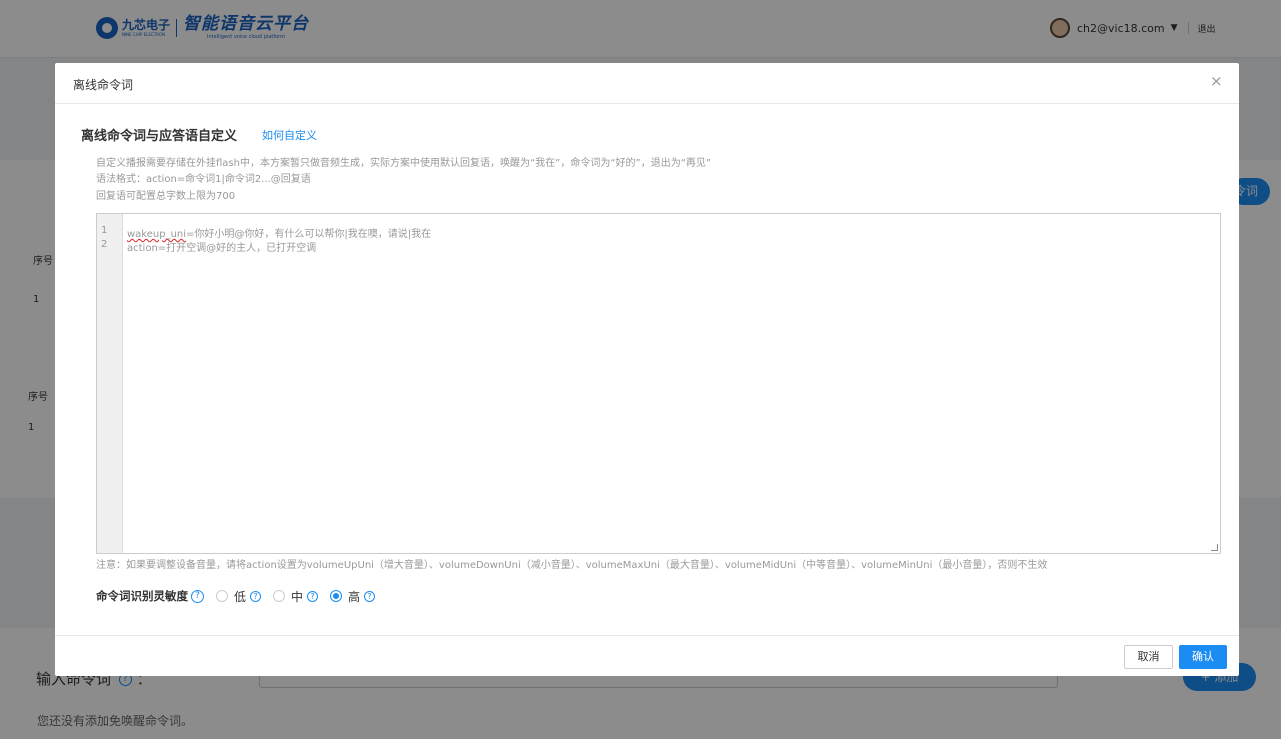  I want to click on dialog-title: 离线命令词, so click(103, 85).